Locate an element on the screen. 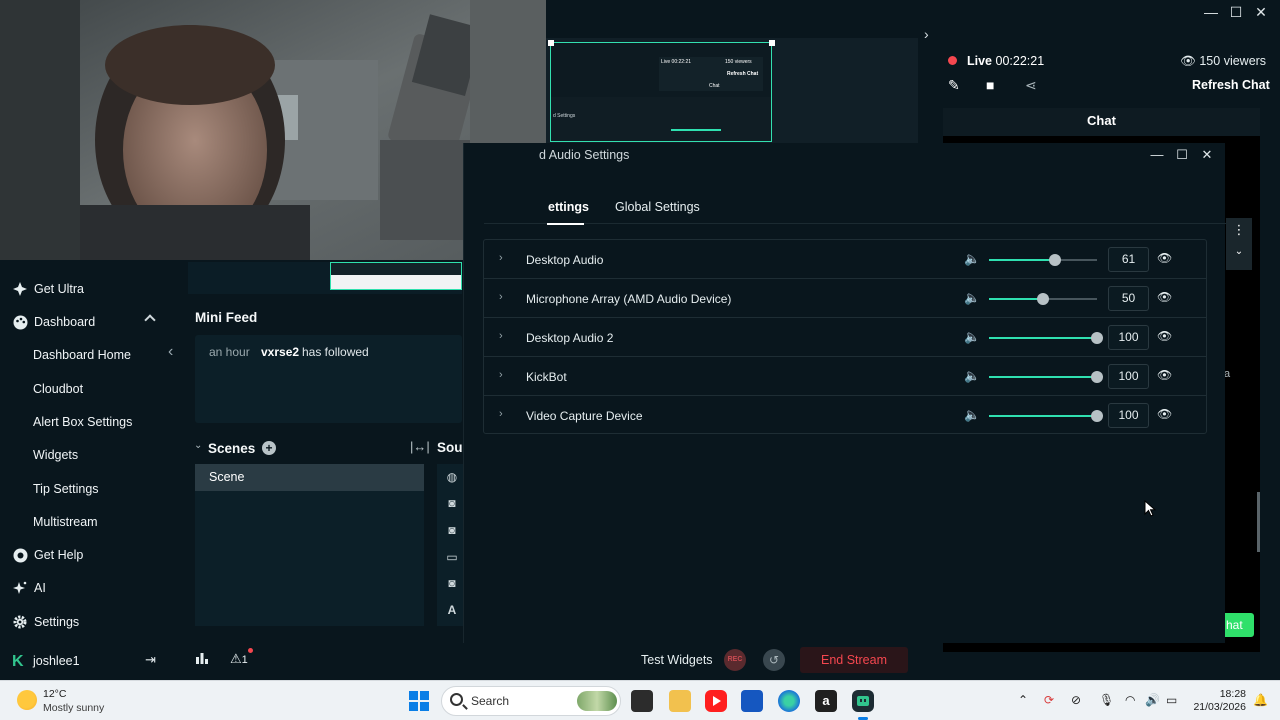 Image resolution: width=1280 pixels, height=720 pixels. tab-settings: ettings is located at coordinates (568, 207).